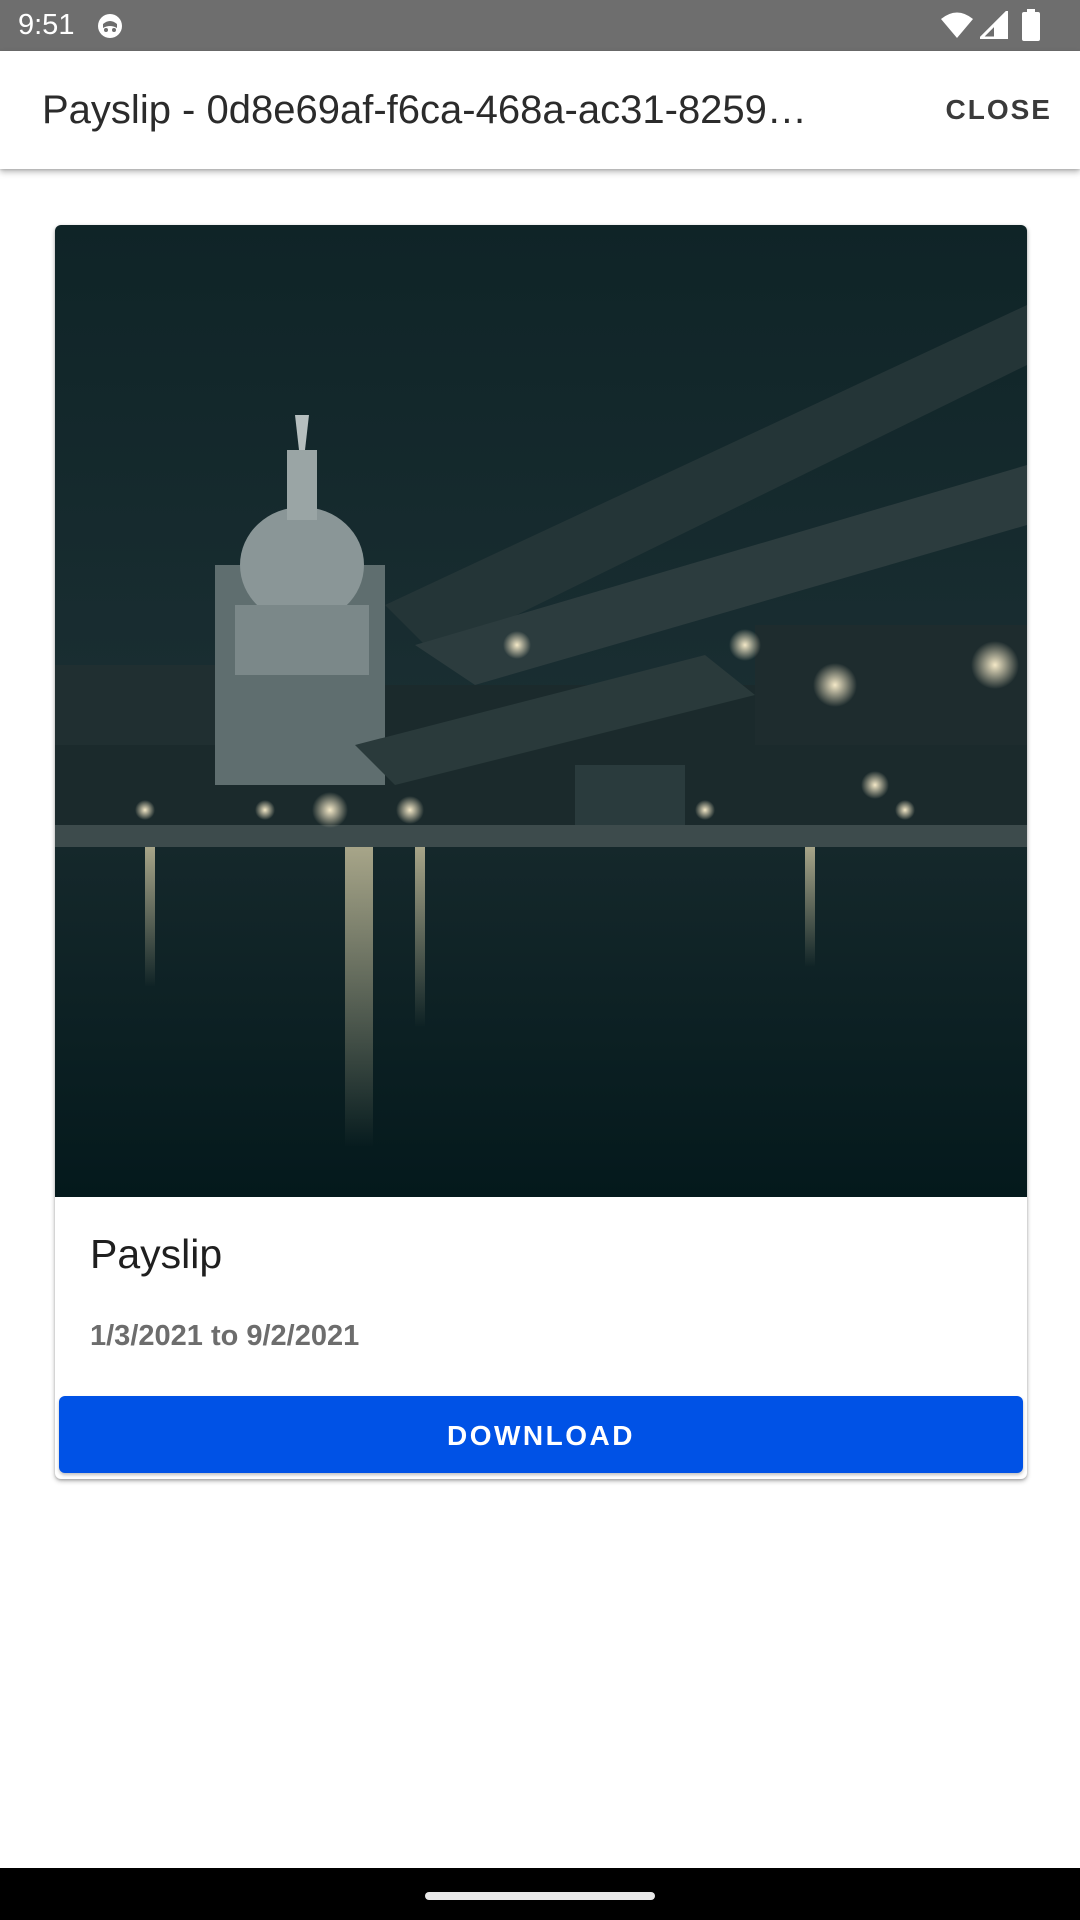 The image size is (1080, 1920). I want to click on status-time: 9:51, so click(46, 25).